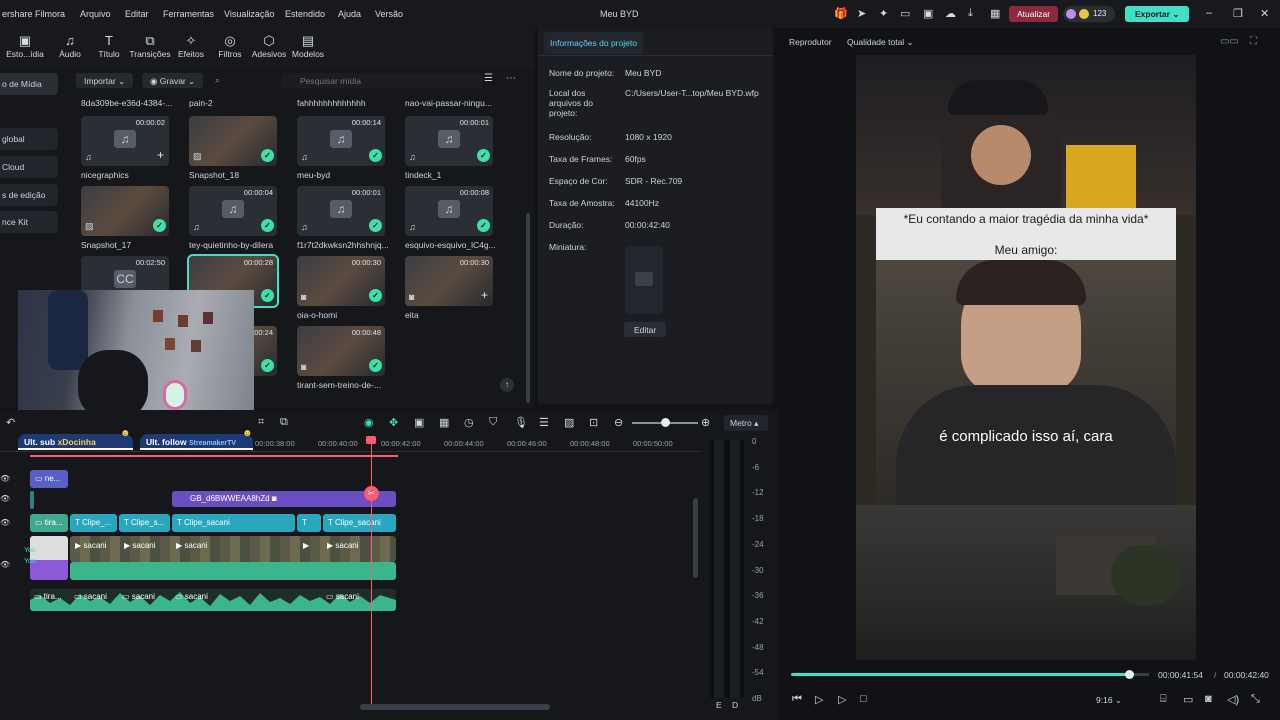 This screenshot has height=720, width=1280. What do you see at coordinates (214, 456) in the screenshot?
I see `work-area-bar` at bounding box center [214, 456].